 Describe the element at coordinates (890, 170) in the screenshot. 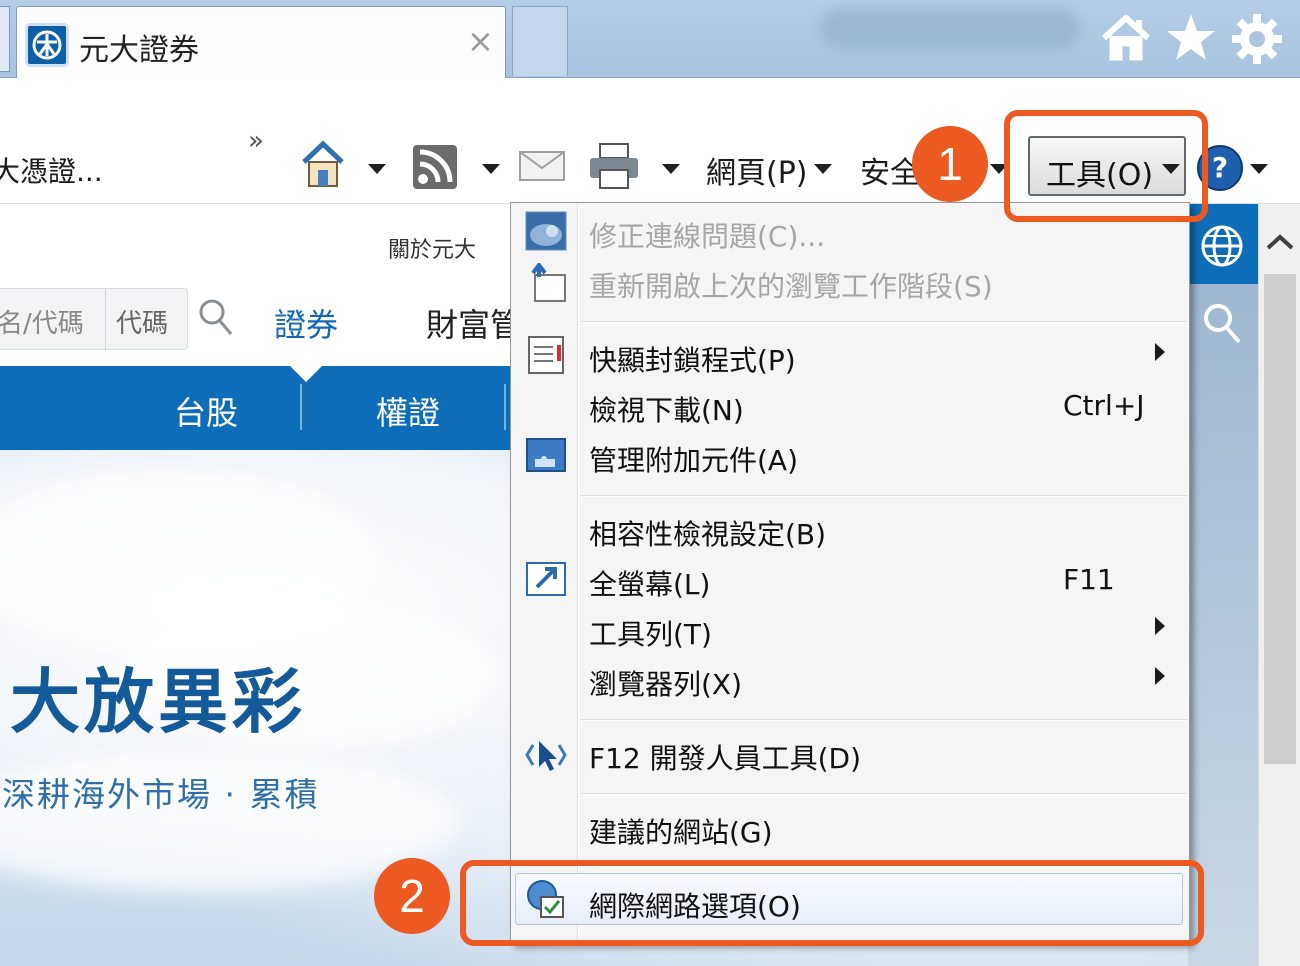

I see `safety-menu-button: 安全` at that location.